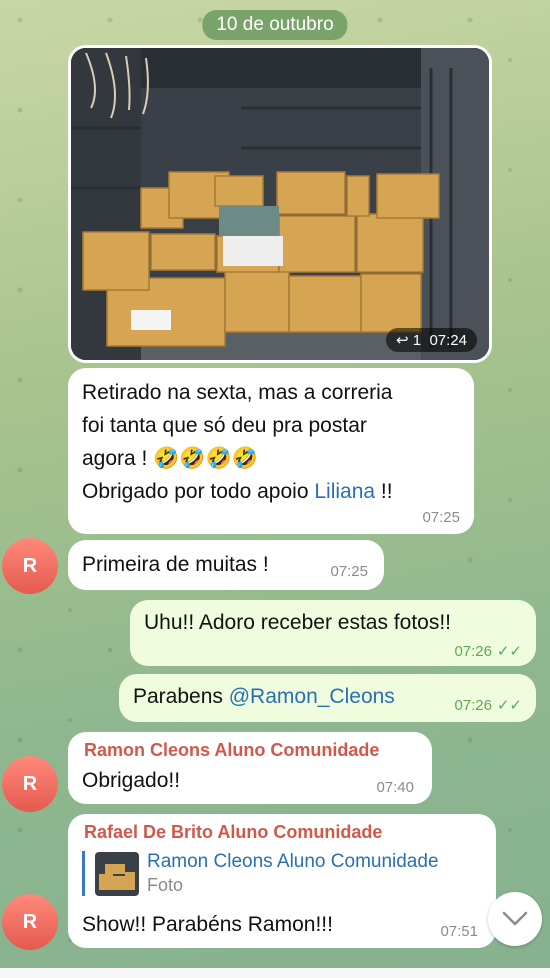 The height and width of the screenshot is (978, 550). What do you see at coordinates (395, 787) in the screenshot?
I see `message-time: 07:40` at bounding box center [395, 787].